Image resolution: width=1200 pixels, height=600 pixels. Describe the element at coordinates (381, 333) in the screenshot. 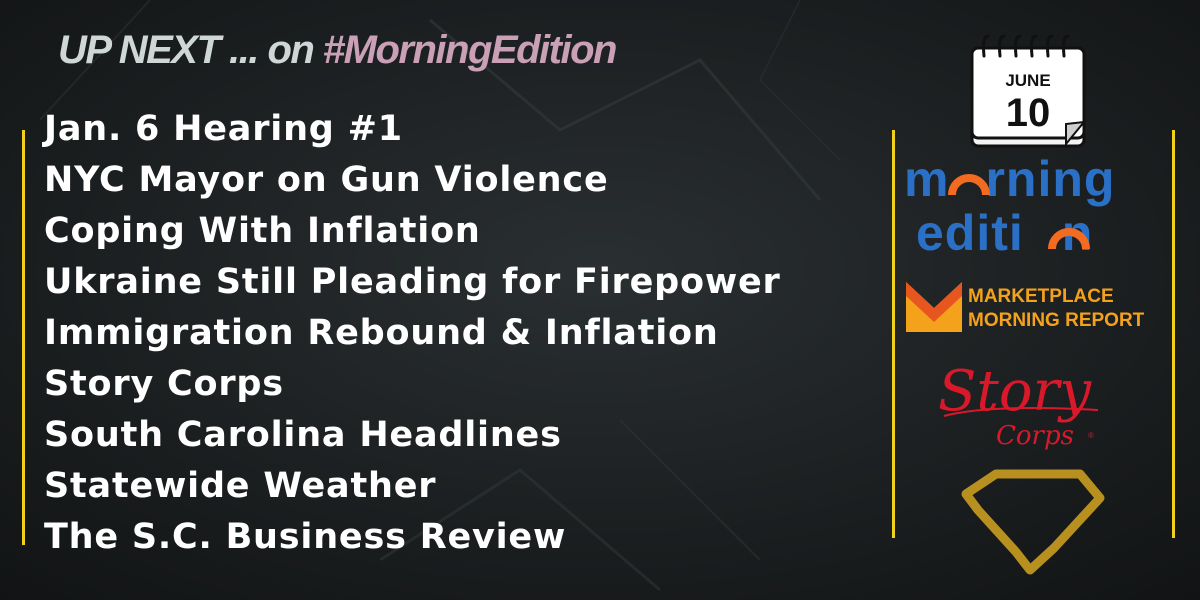

I see `lineup-item: Immigration Rebound & Inflation` at that location.